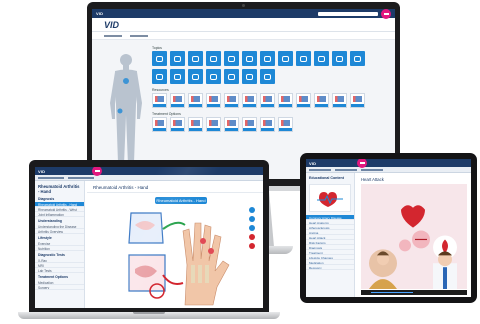 Image resolution: width=480 pixels, height=324 pixels. Describe the element at coordinates (249, 76) in the screenshot. I see `baby-icon` at that location.